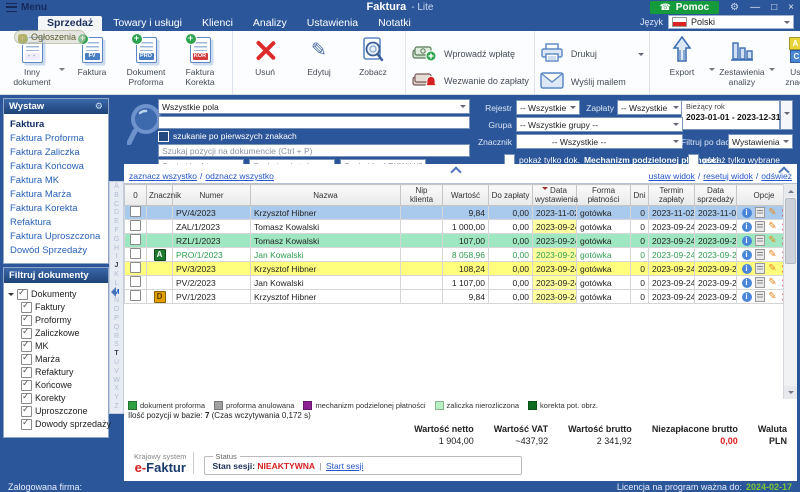 The height and width of the screenshot is (492, 800). Describe the element at coordinates (116, 222) in the screenshot. I see `alphabet-letter: E` at that location.